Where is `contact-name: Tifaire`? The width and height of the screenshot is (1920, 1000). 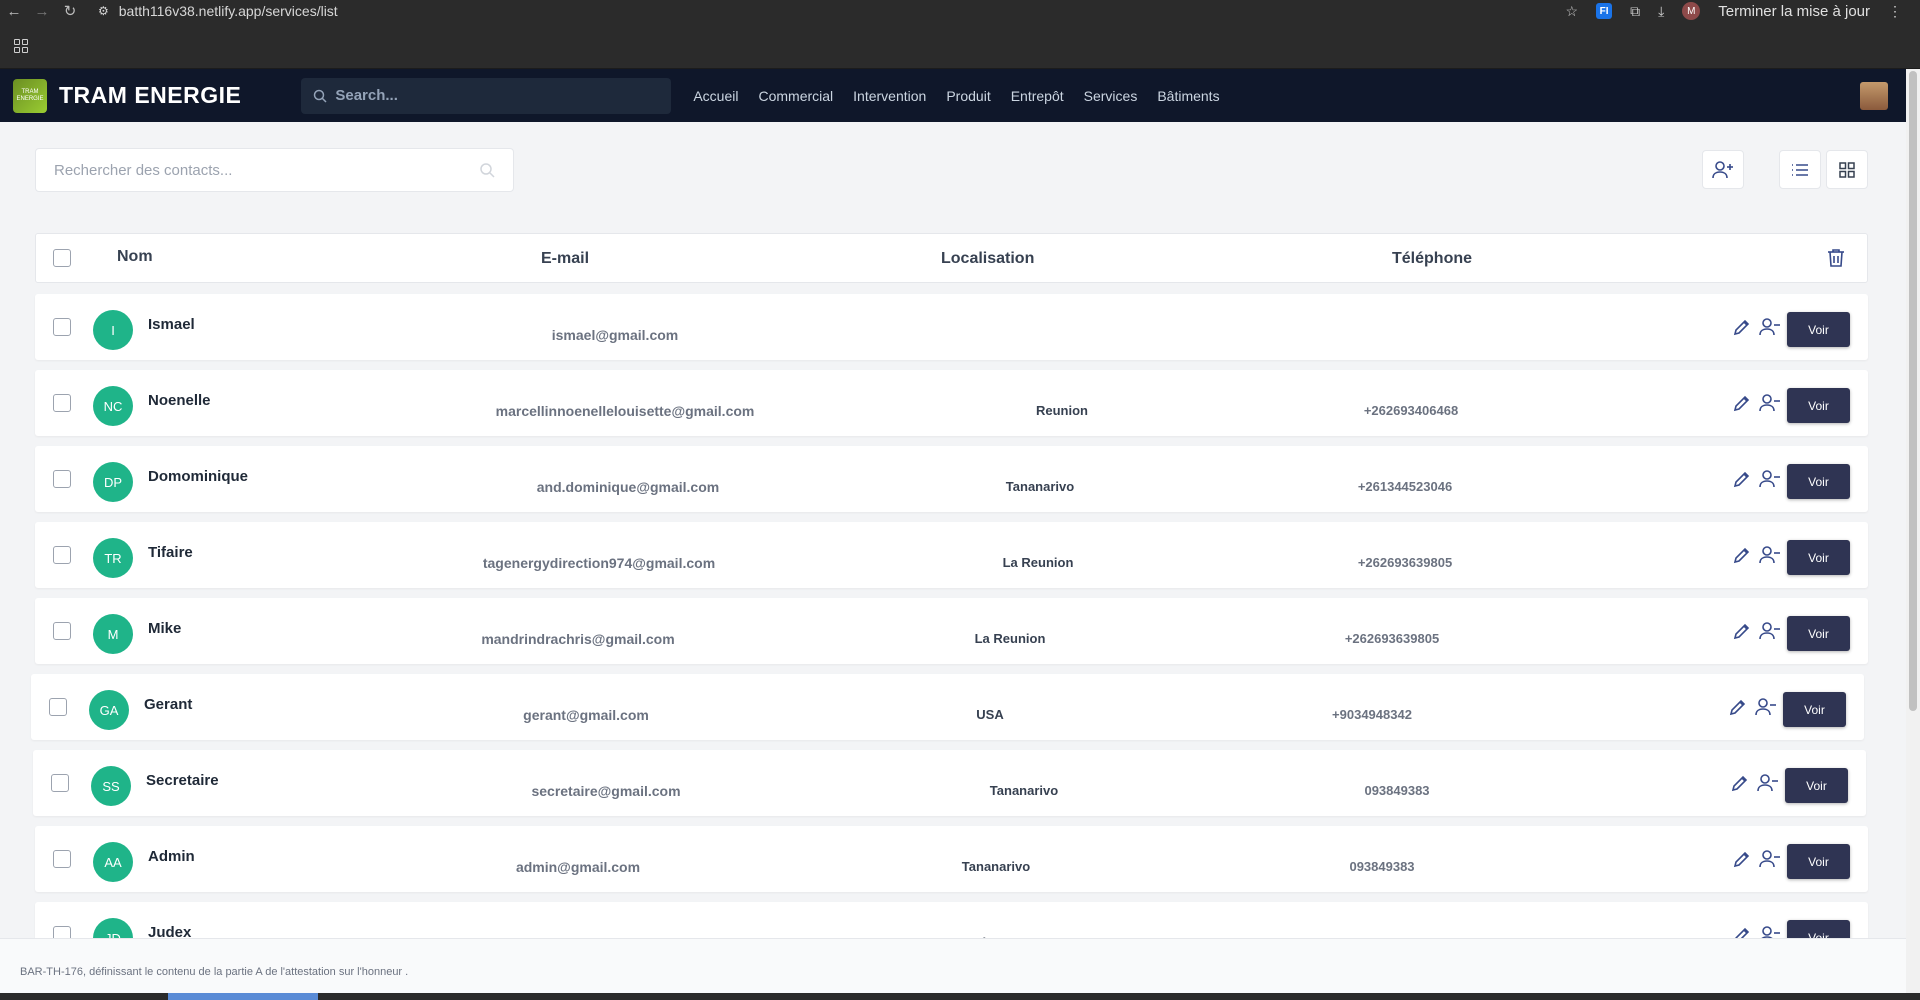
contact-name: Tifaire is located at coordinates (170, 552).